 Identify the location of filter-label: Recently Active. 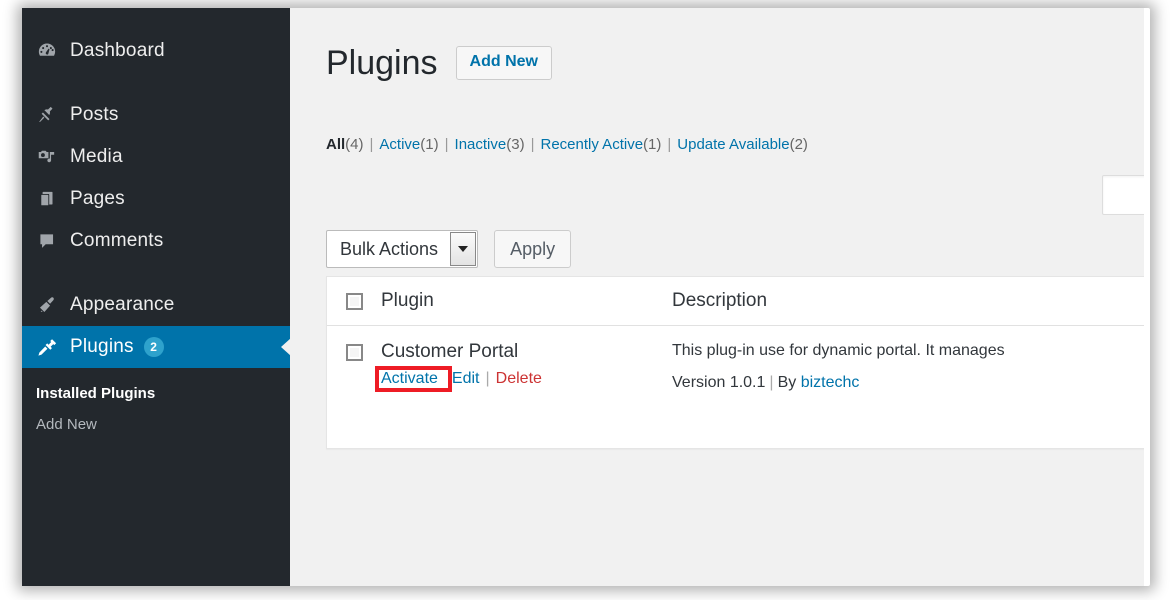
(592, 144).